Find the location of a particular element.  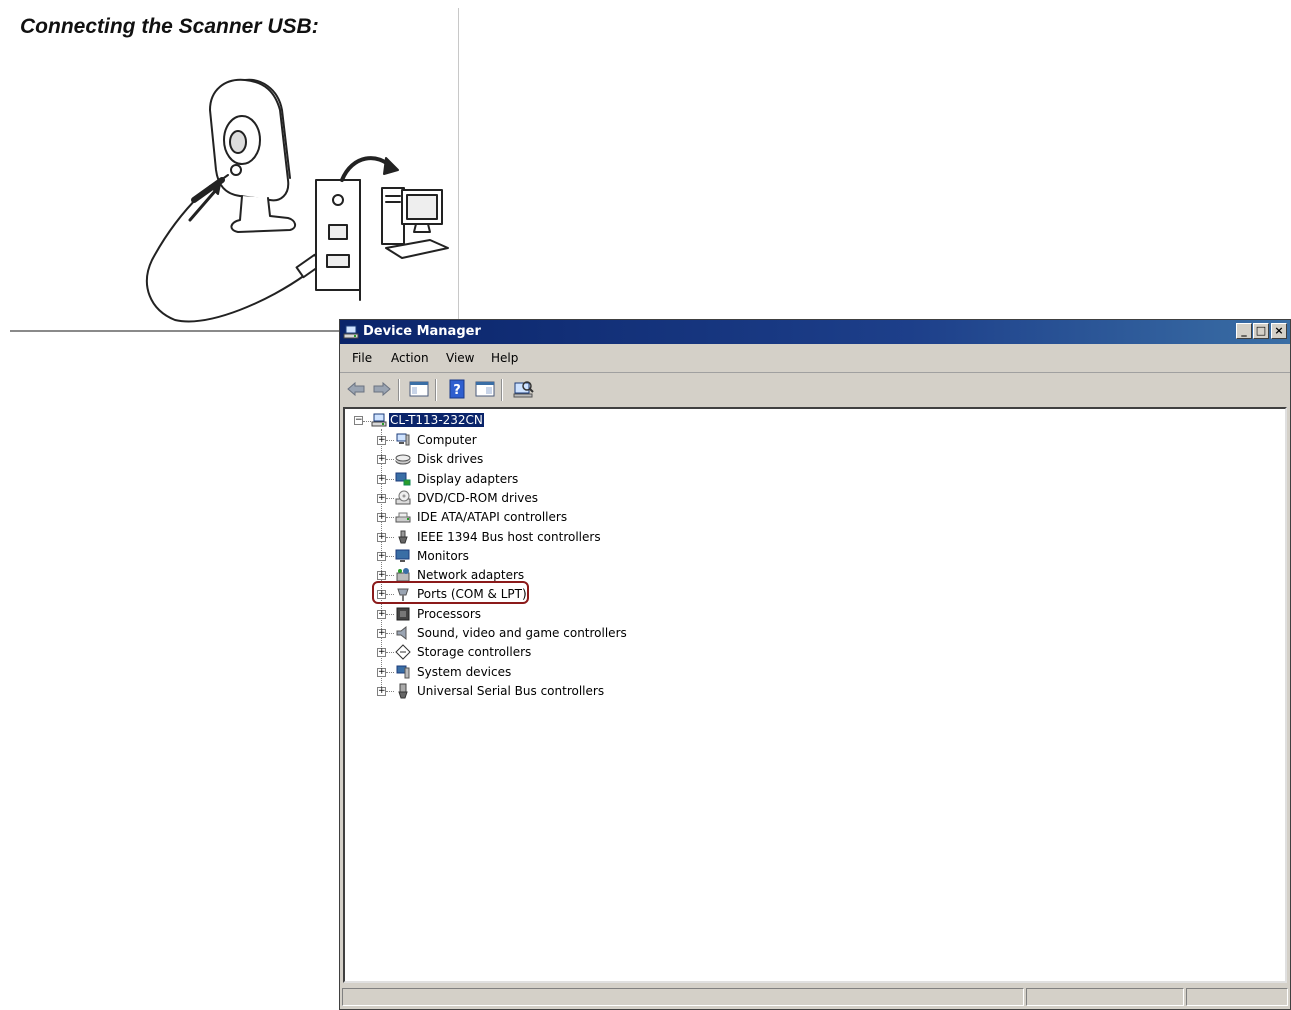

scanner-connection-illustration is located at coordinates (297, 200).